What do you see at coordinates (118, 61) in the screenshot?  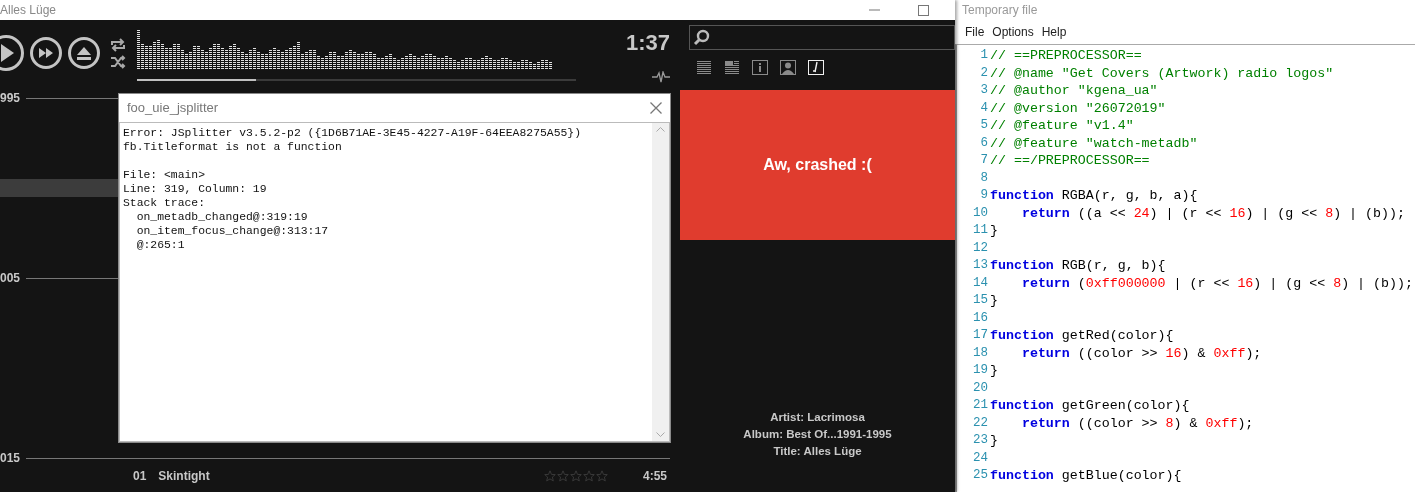 I see `shuffle-button` at bounding box center [118, 61].